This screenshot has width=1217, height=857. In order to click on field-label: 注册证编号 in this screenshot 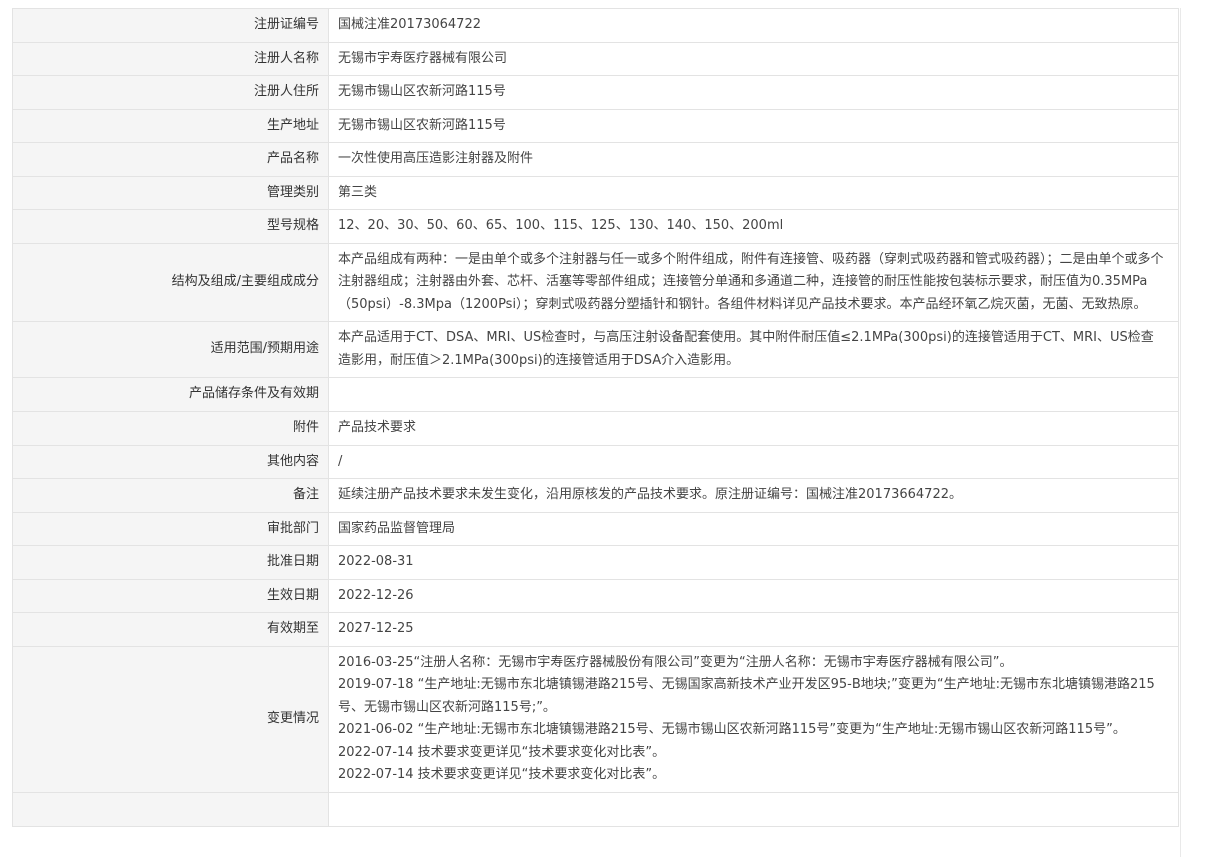, I will do `click(170, 25)`.